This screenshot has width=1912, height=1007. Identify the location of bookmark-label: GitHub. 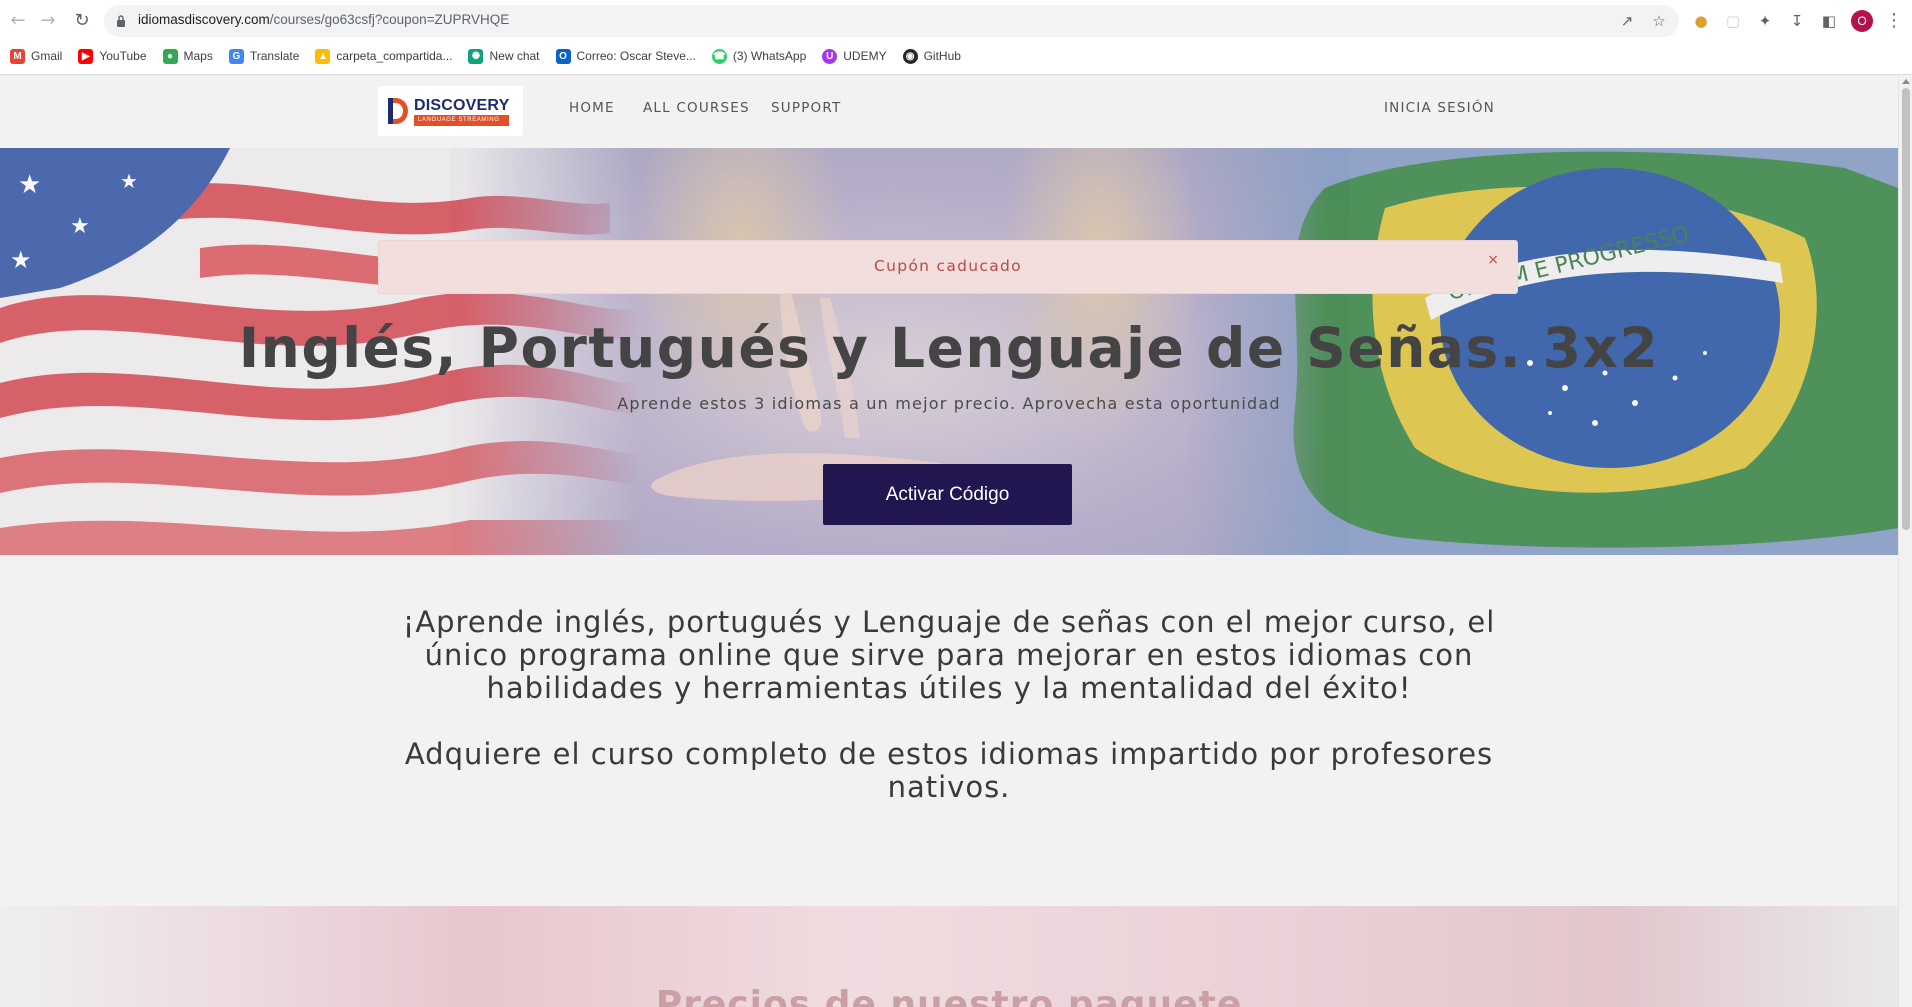
(942, 56).